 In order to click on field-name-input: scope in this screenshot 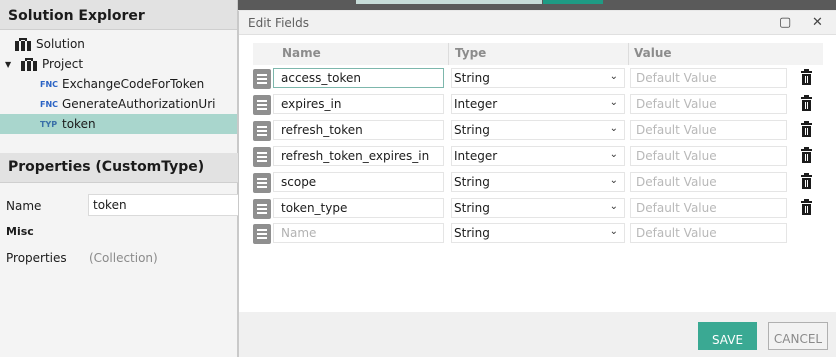, I will do `click(358, 182)`.